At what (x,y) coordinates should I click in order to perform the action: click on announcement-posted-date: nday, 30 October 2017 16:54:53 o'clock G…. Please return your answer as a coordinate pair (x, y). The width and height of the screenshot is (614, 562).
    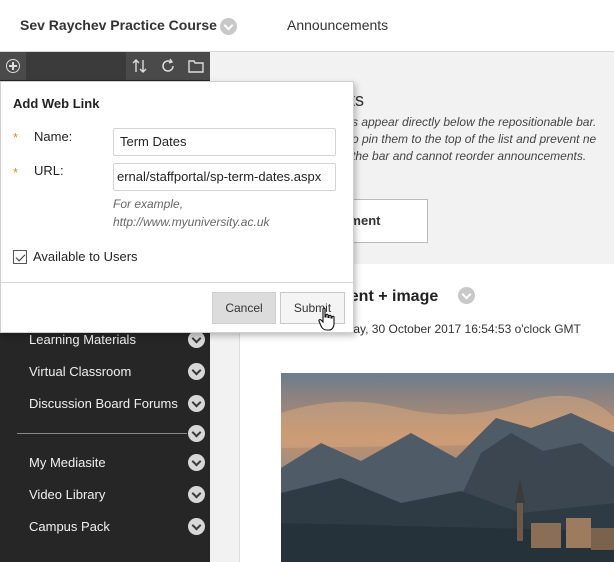
    Looking at the image, I should click on (460, 329).